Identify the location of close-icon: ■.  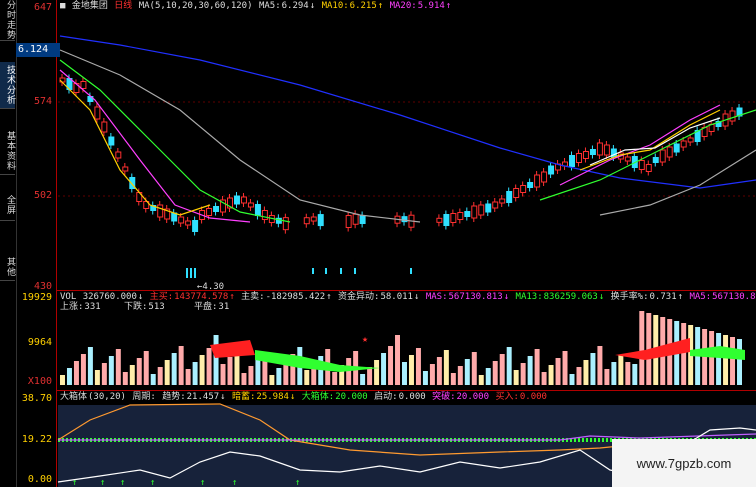
(62, 6).